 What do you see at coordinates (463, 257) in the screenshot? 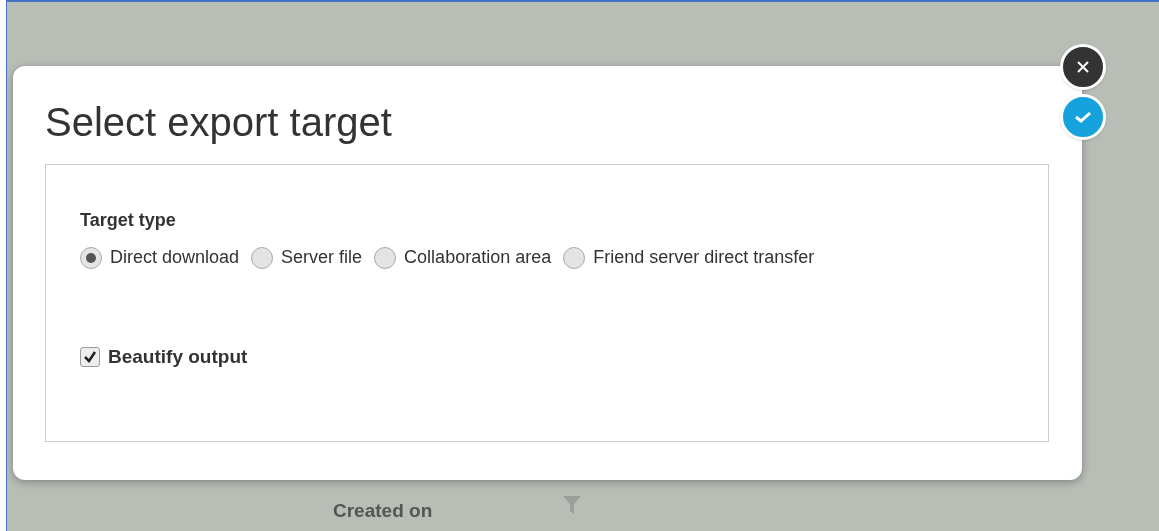
I see `radio-option: Collaboration area` at bounding box center [463, 257].